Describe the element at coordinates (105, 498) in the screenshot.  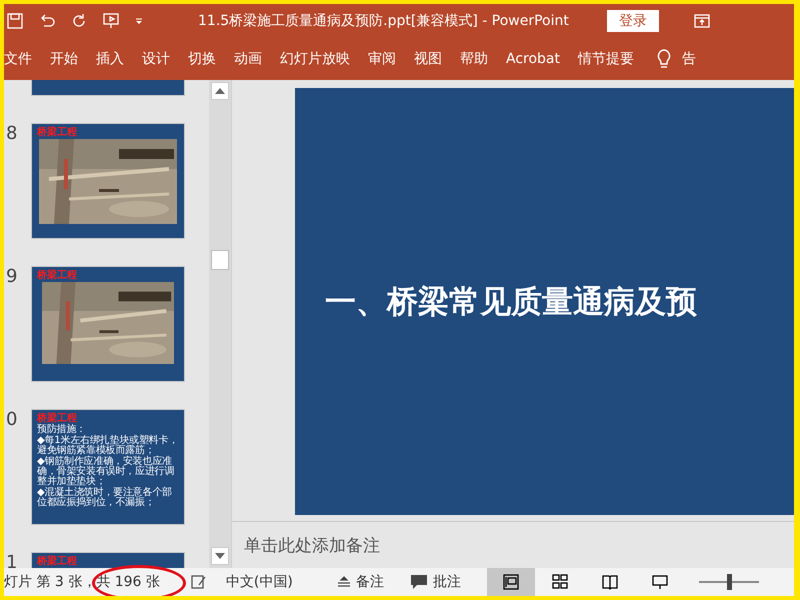
I see `thumbnail-text: ◆混凝土浇筑时，要注意各个部位都应振捣到位，不漏振；` at that location.